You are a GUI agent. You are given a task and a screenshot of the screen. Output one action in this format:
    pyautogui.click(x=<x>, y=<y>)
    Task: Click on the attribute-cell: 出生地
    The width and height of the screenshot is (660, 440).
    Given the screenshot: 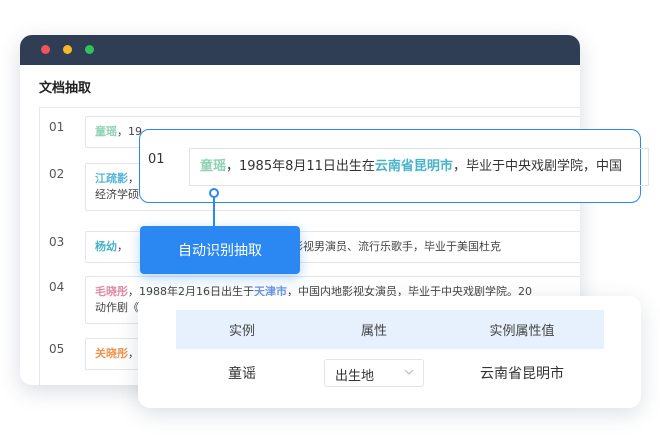 What is the action you would take?
    pyautogui.click(x=374, y=373)
    